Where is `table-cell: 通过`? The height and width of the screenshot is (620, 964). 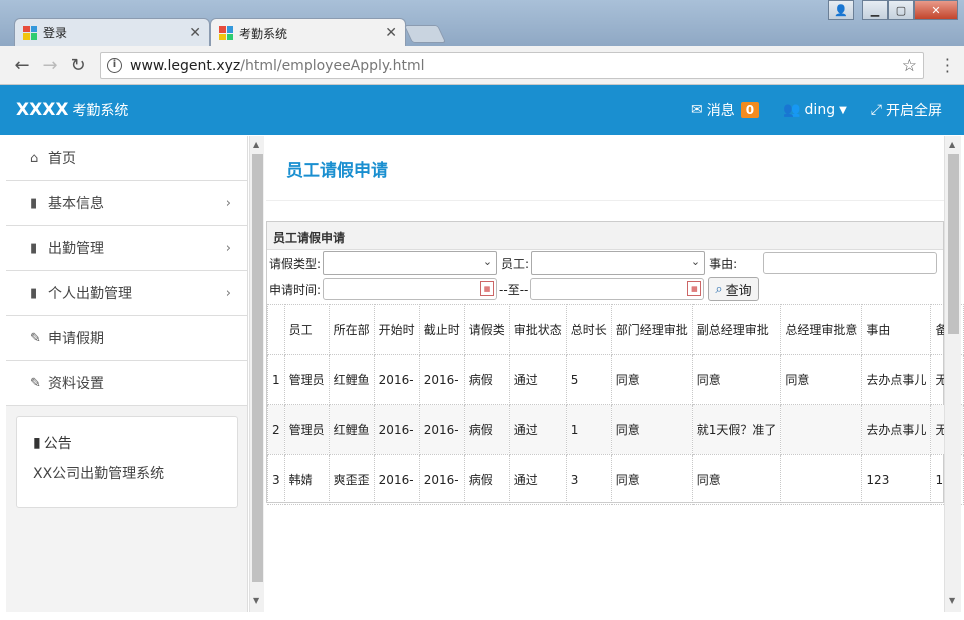
table-cell: 通过 is located at coordinates (537, 479).